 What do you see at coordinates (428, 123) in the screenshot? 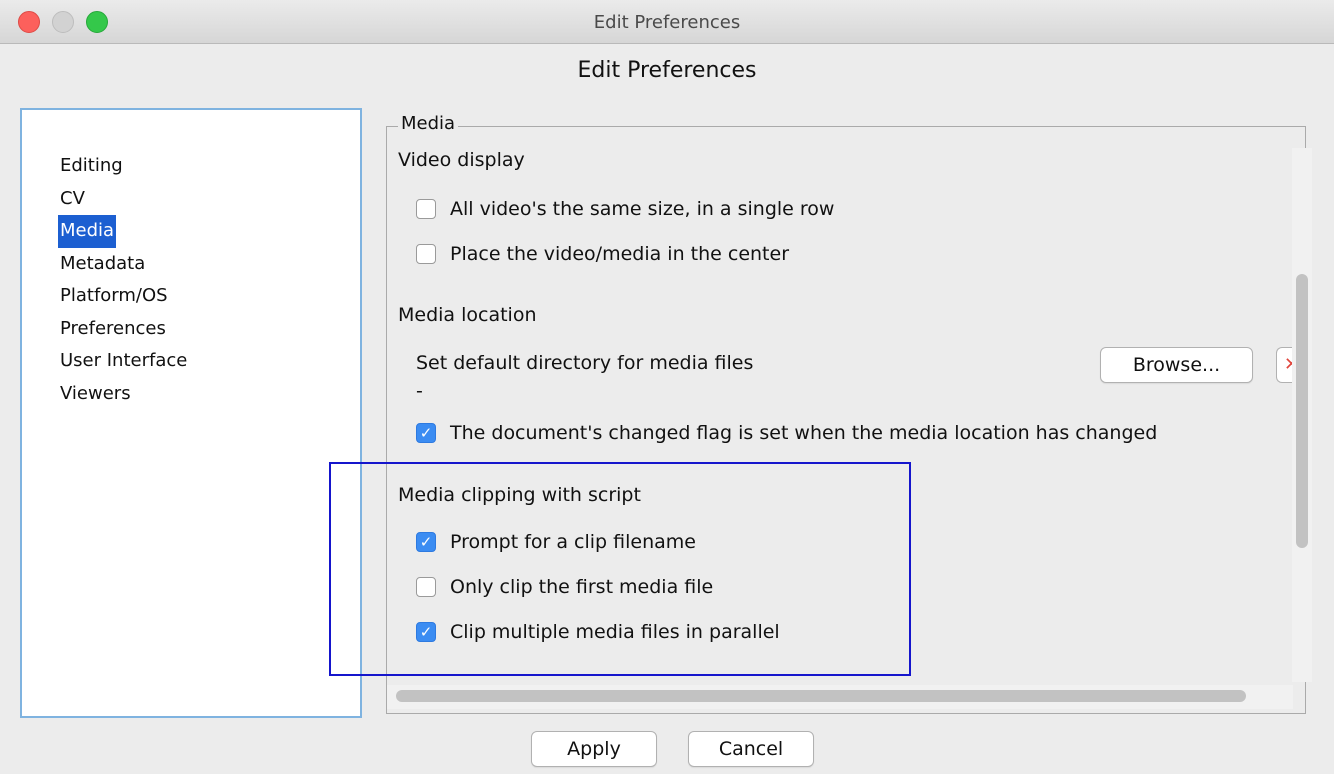
I see `panel-legend: Media` at bounding box center [428, 123].